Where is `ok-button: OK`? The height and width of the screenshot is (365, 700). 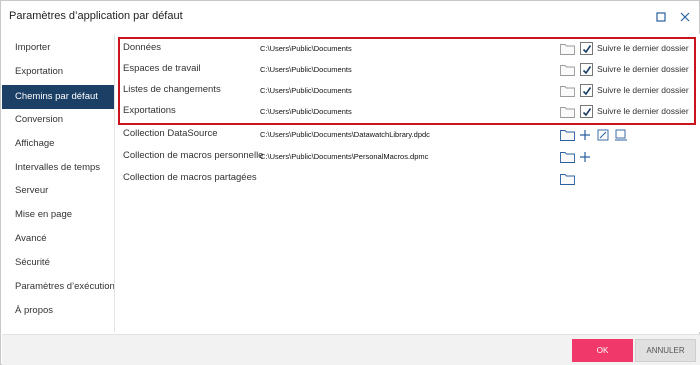 ok-button: OK is located at coordinates (602, 350).